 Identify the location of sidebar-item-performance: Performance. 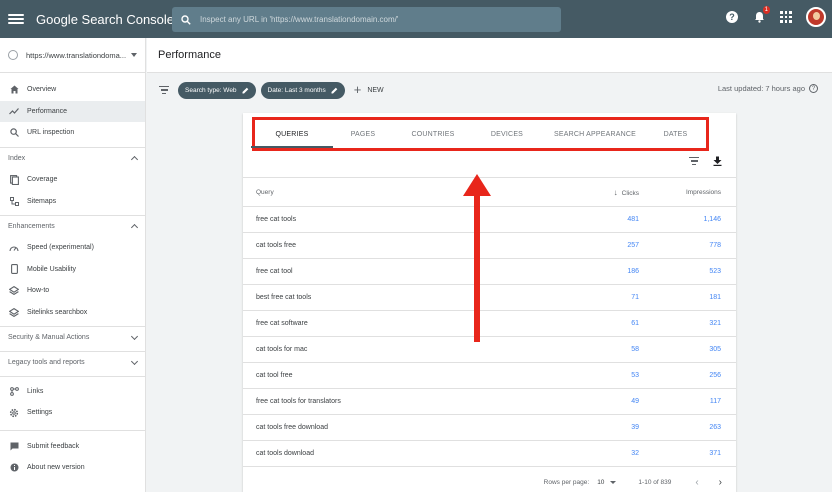
(72, 111).